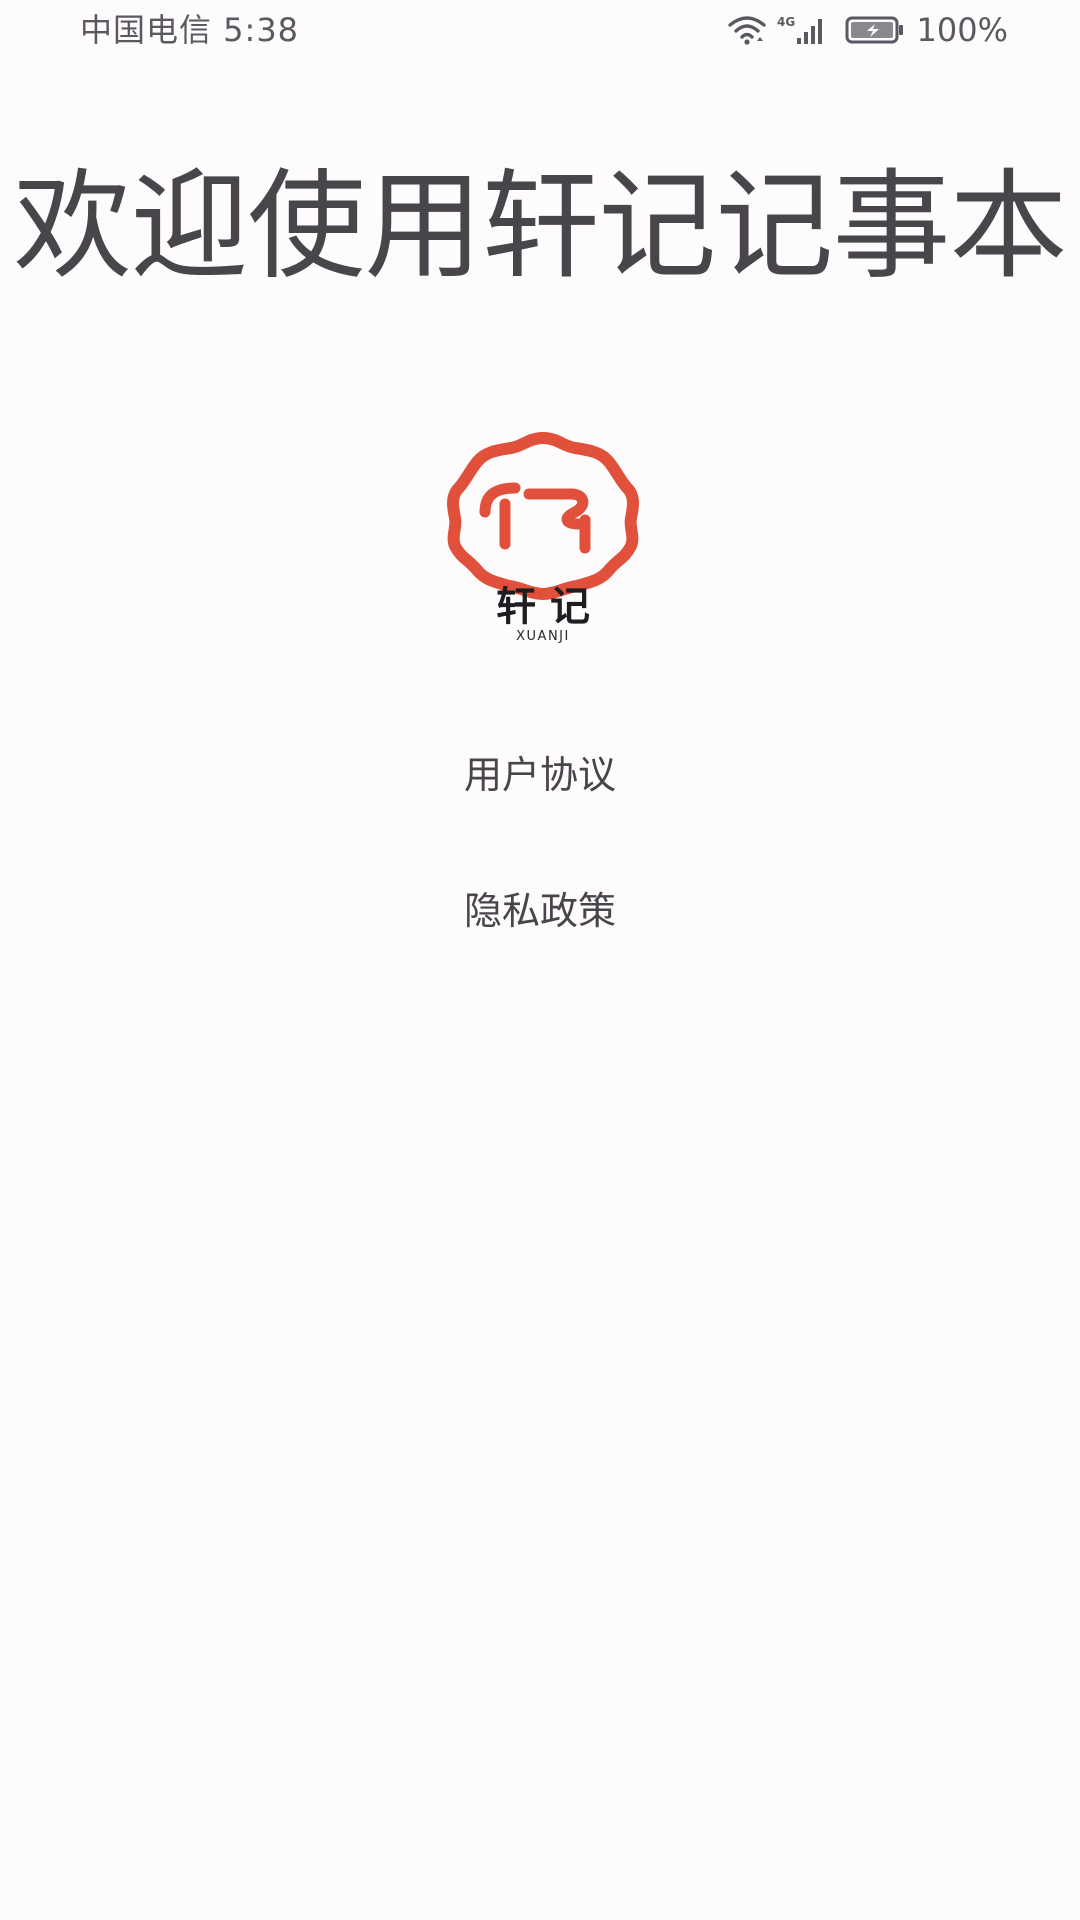 The height and width of the screenshot is (1920, 1080). Describe the element at coordinates (746, 30) in the screenshot. I see `wifi-icon` at that location.